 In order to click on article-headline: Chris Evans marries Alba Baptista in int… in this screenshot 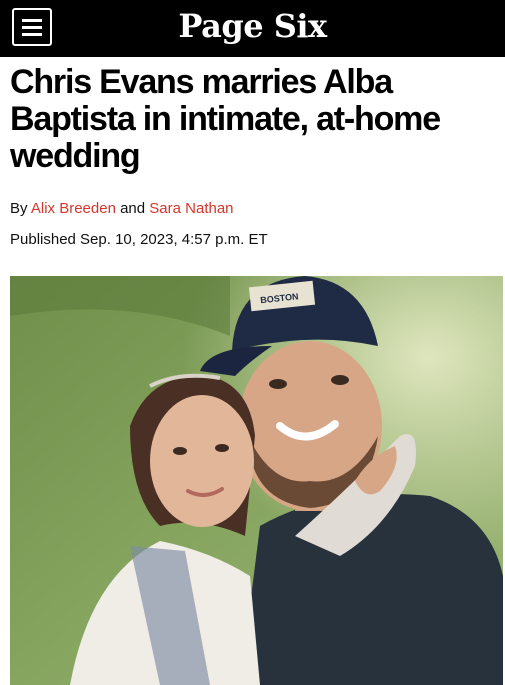, I will do `click(225, 119)`.